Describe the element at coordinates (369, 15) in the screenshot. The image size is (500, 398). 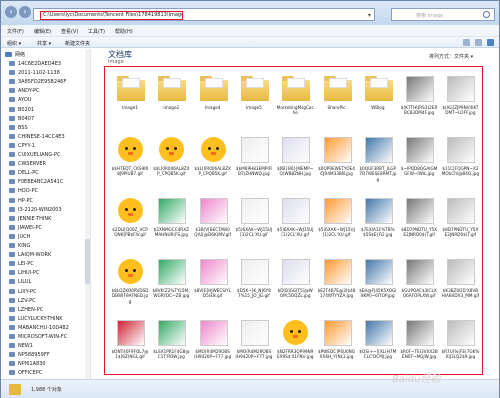
I see `chevron-down-icon: ▾` at that location.